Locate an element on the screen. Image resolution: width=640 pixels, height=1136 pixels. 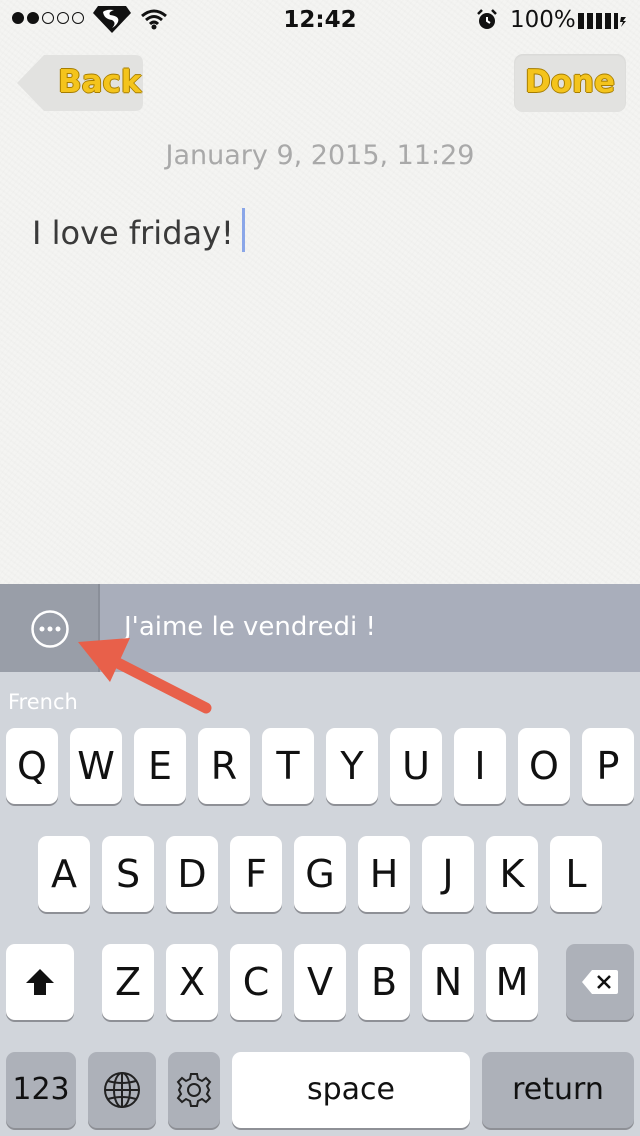
text-cursor is located at coordinates (243, 230).